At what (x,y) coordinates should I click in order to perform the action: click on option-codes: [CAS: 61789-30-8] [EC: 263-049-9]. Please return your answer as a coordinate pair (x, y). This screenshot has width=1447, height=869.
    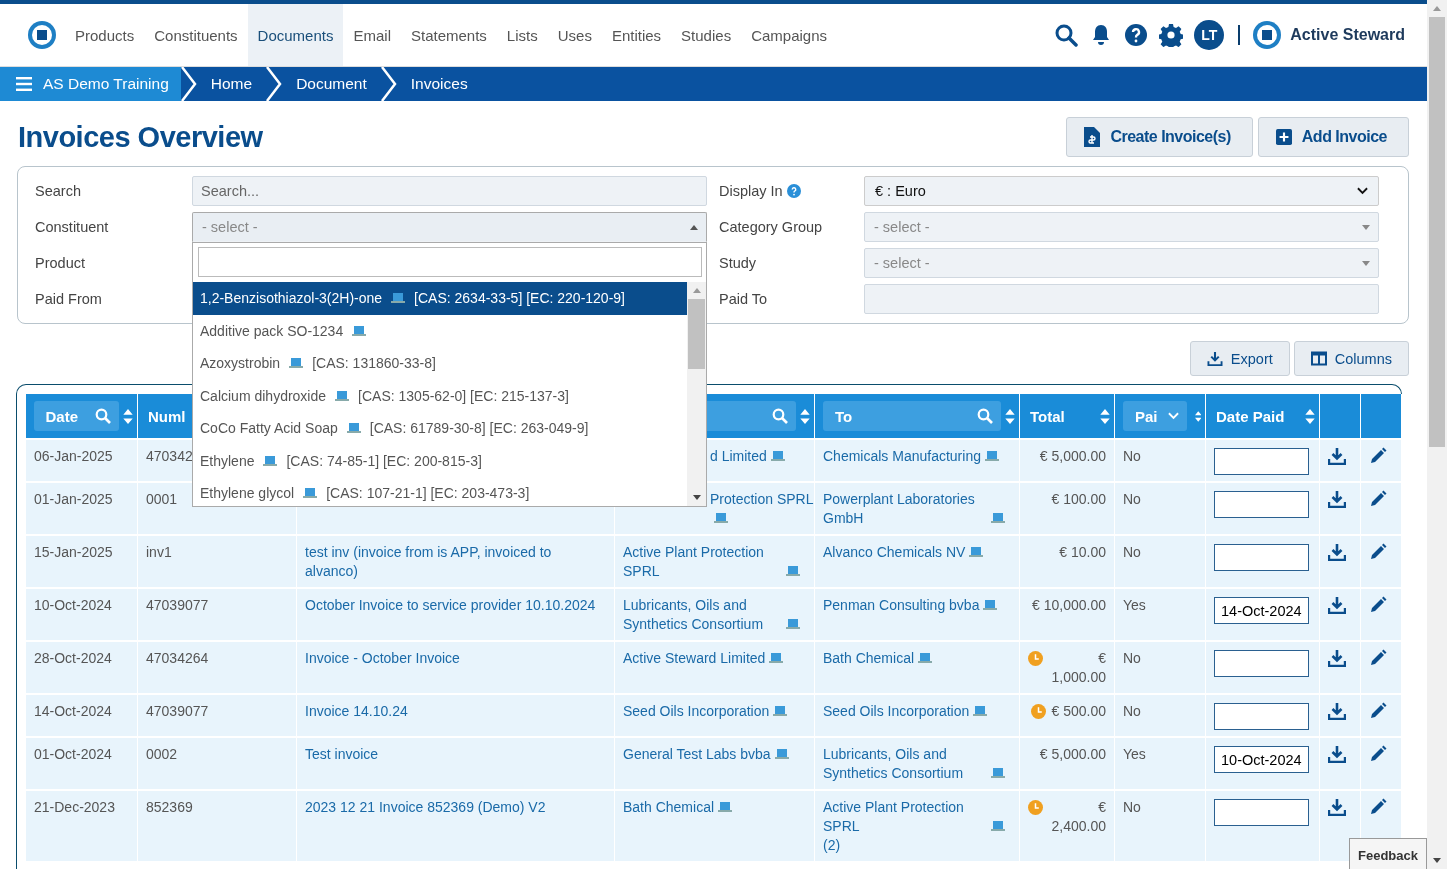
    Looking at the image, I should click on (479, 428).